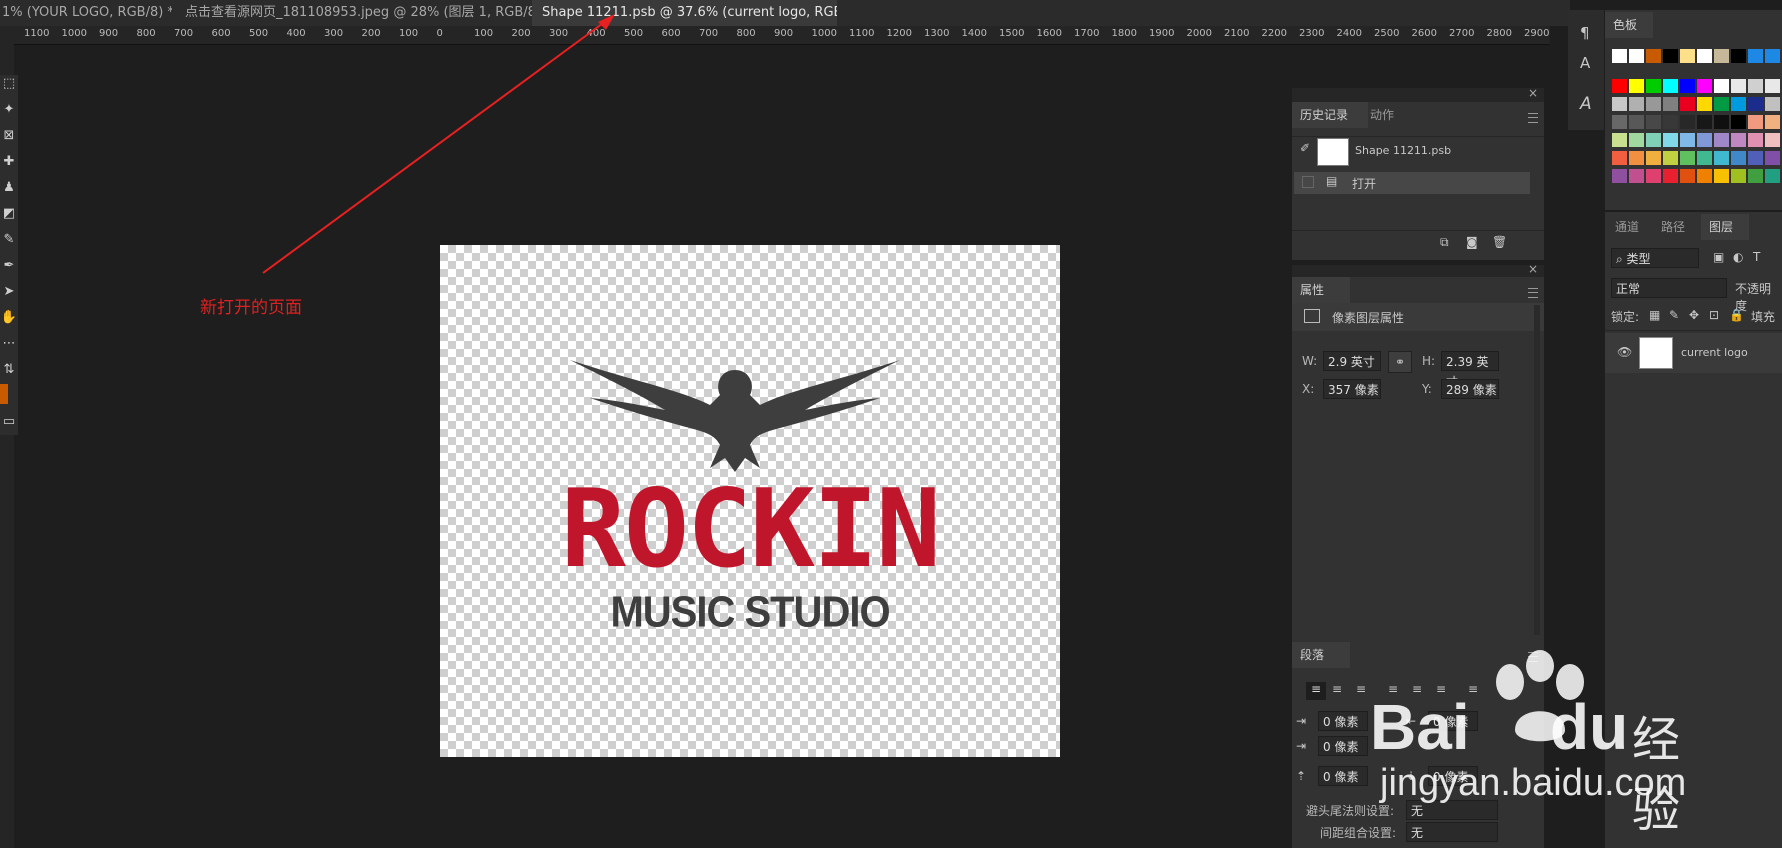  What do you see at coordinates (1585, 33) in the screenshot?
I see `paragraph-style-icon: ¶` at bounding box center [1585, 33].